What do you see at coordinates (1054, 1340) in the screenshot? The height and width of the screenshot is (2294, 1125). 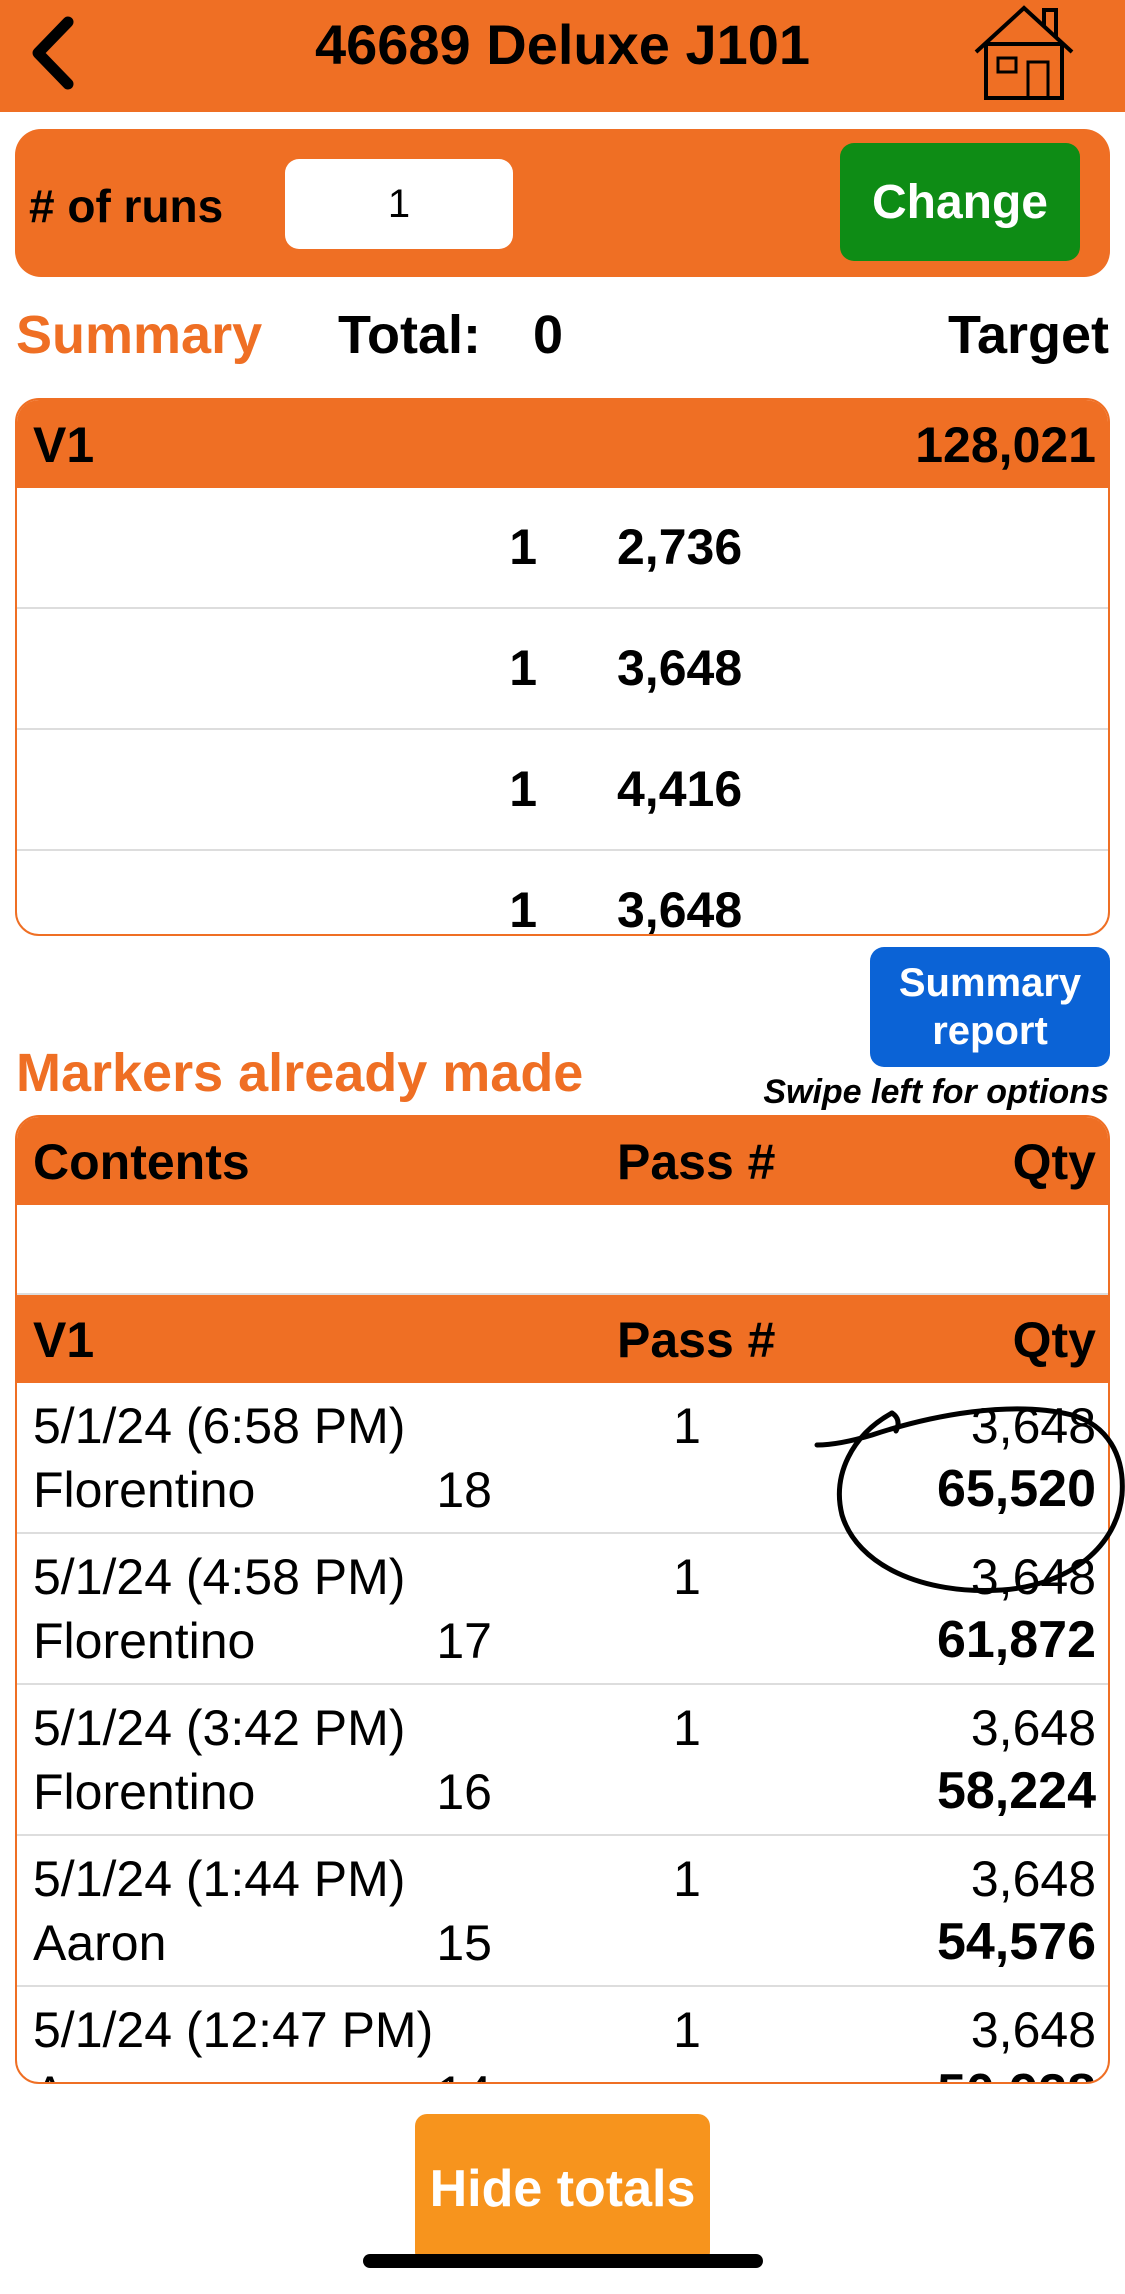 I see `group-qty: Qty` at bounding box center [1054, 1340].